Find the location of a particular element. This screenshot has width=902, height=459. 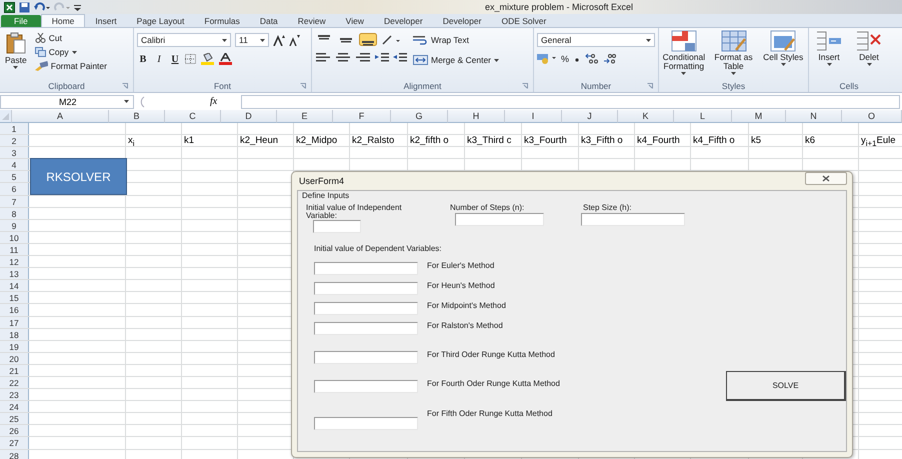

row-header: 22 is located at coordinates (14, 382).